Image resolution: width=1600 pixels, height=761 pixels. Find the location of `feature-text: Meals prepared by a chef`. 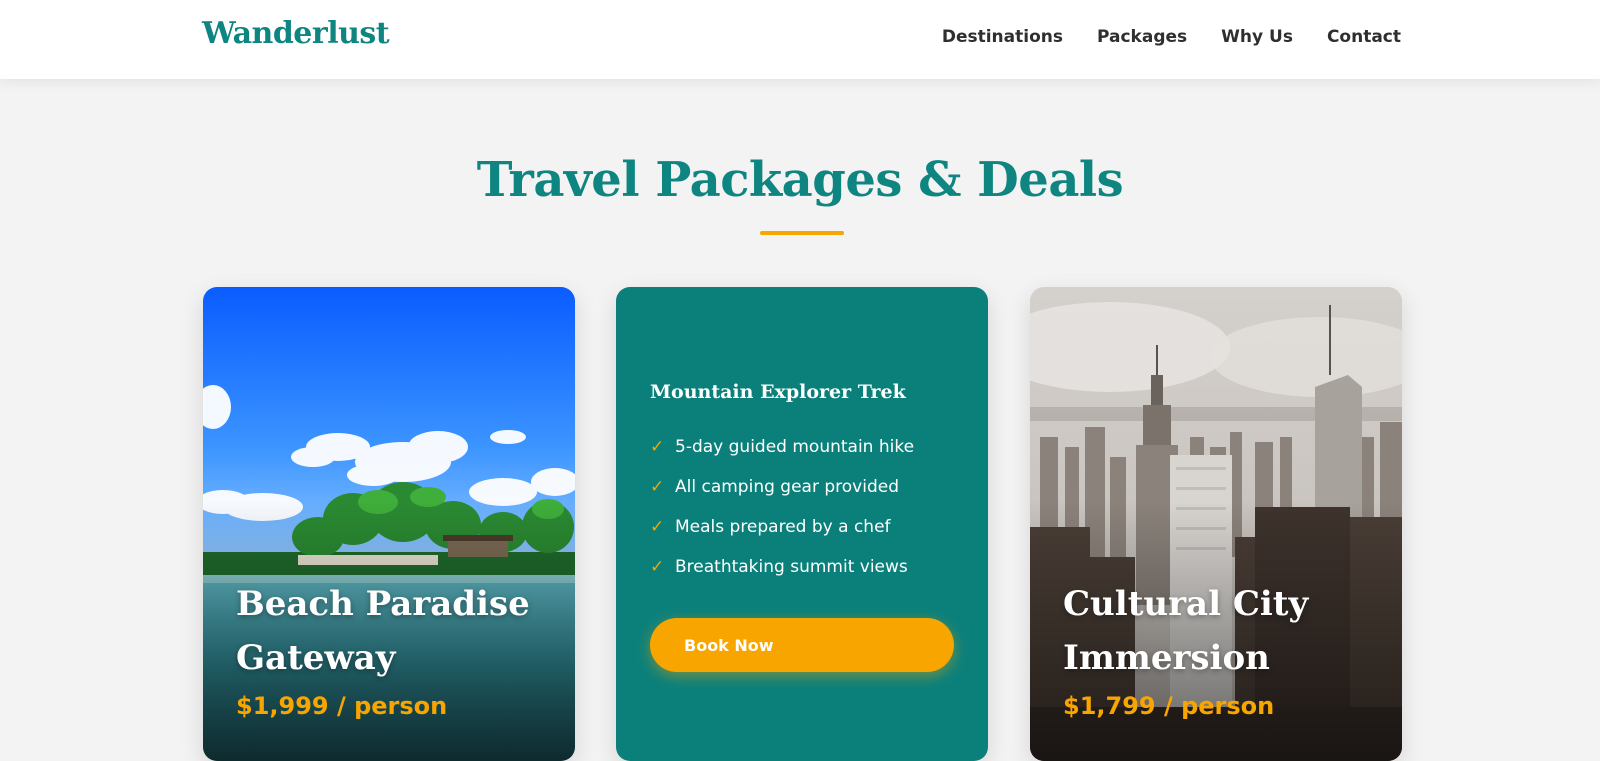

feature-text: Meals prepared by a chef is located at coordinates (783, 527).